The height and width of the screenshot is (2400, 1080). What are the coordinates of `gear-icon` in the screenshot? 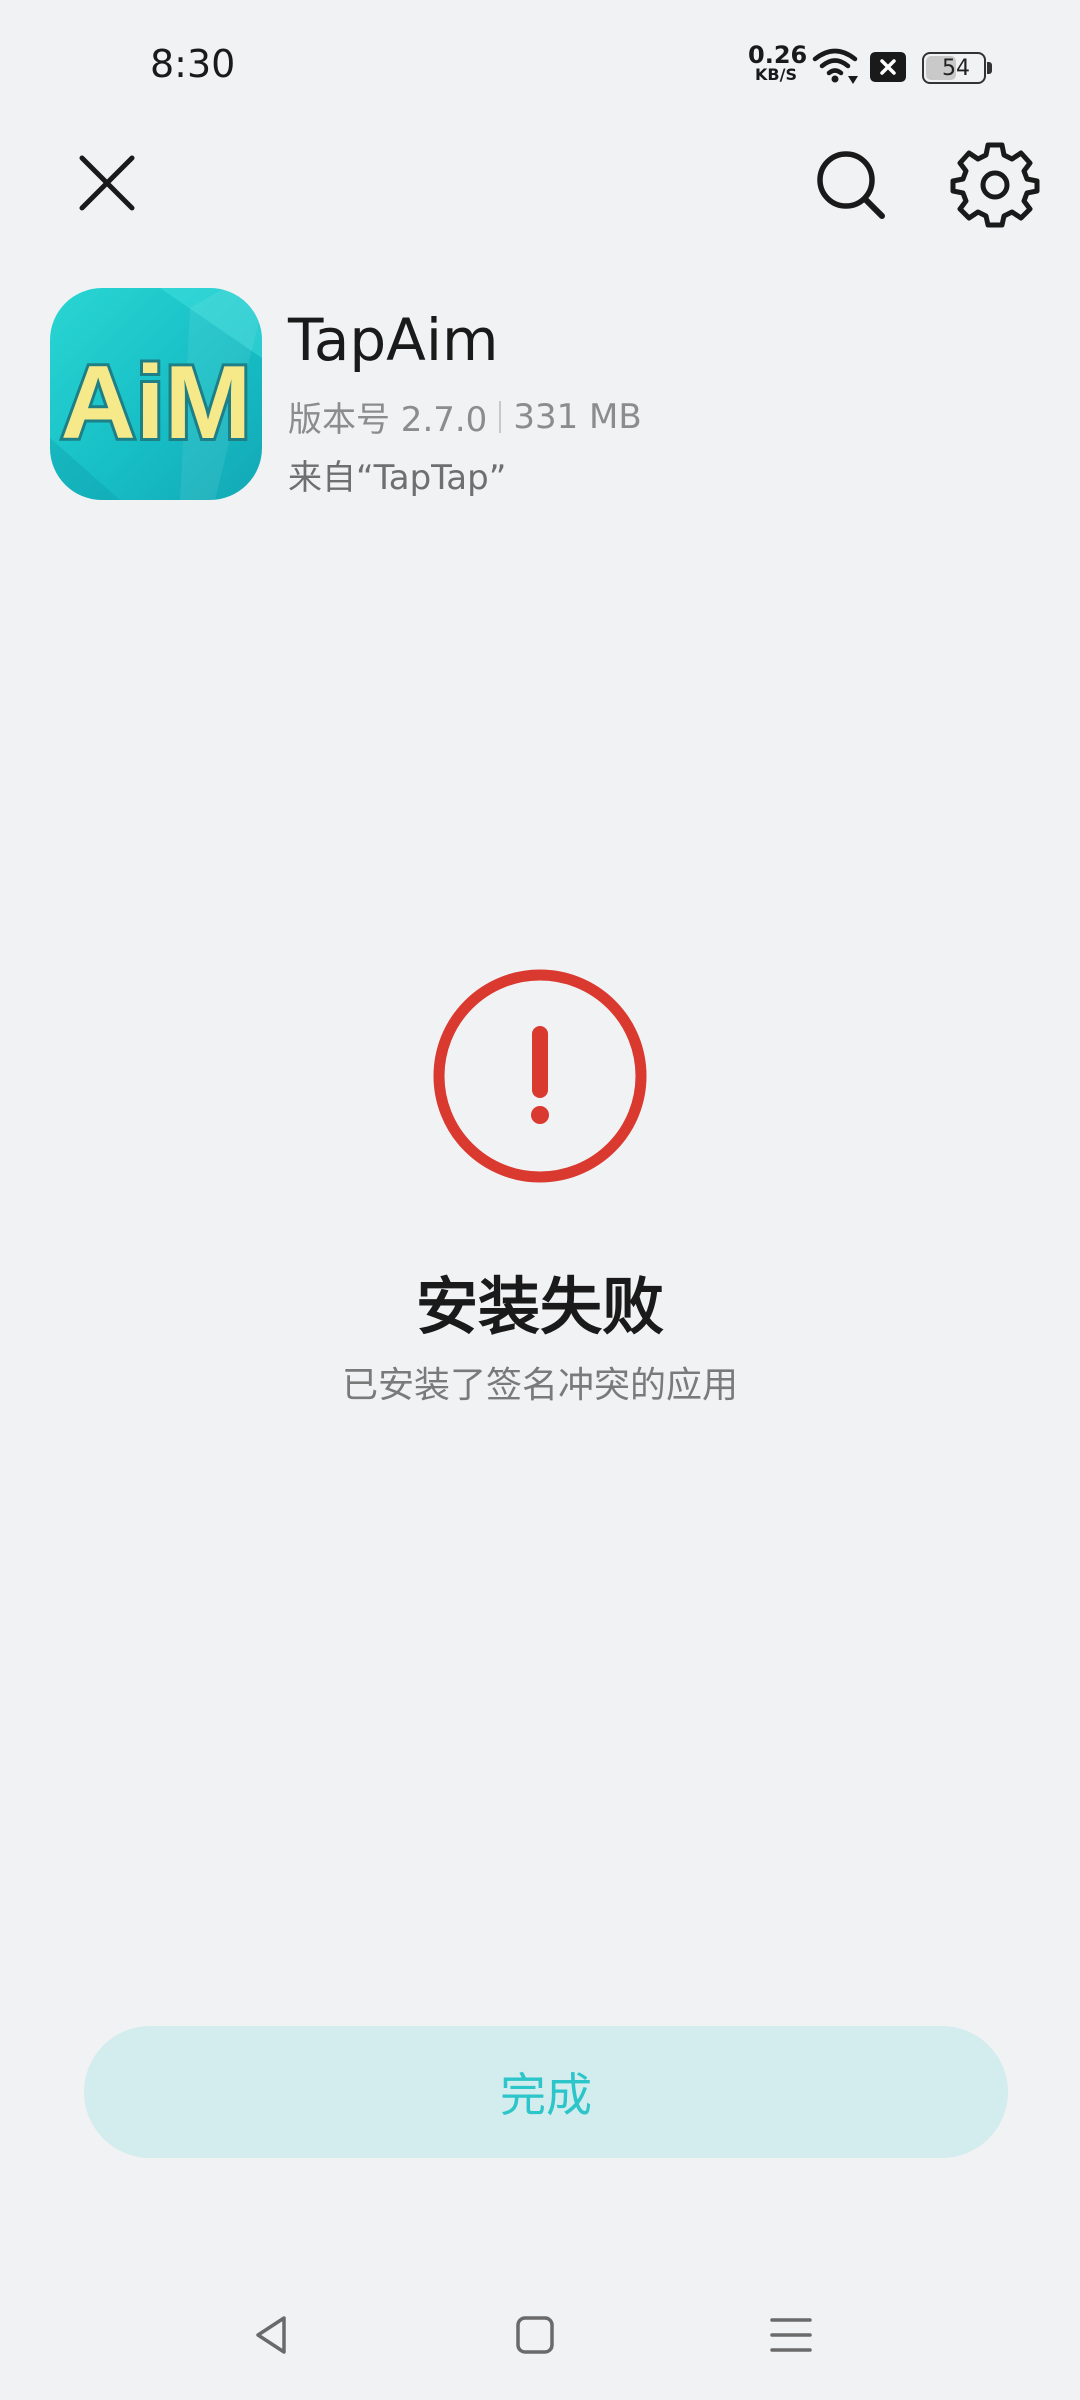 It's located at (995, 185).